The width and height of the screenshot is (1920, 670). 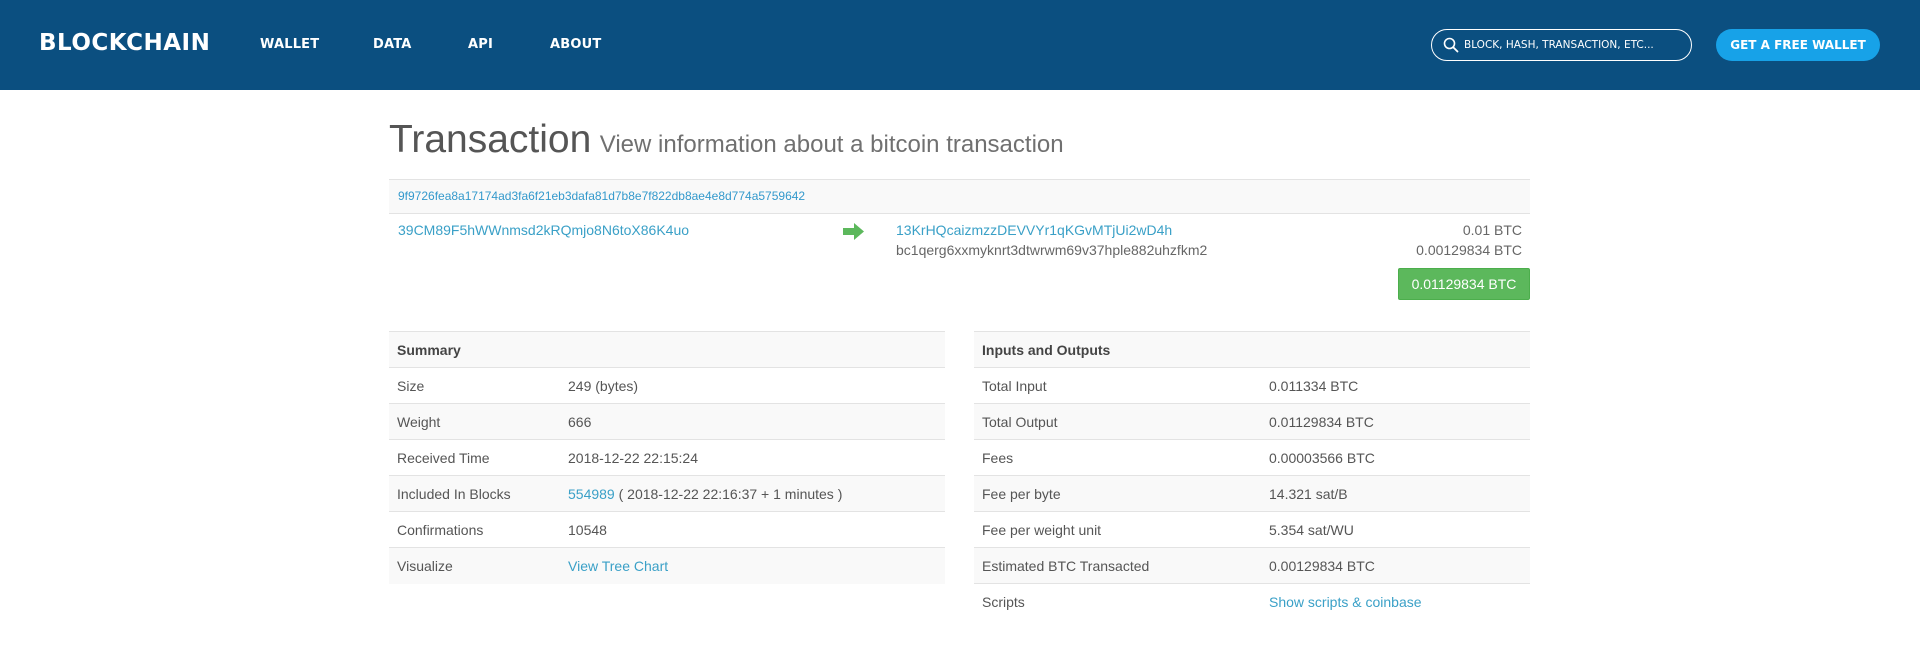 What do you see at coordinates (1798, 45) in the screenshot?
I see `get-free-wallet-button: GET A FREE WALLET` at bounding box center [1798, 45].